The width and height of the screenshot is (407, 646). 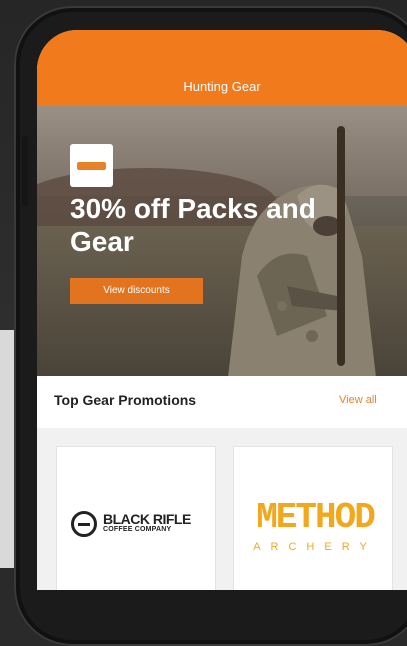 What do you see at coordinates (136, 291) in the screenshot?
I see `view-discounts-button: View discounts` at bounding box center [136, 291].